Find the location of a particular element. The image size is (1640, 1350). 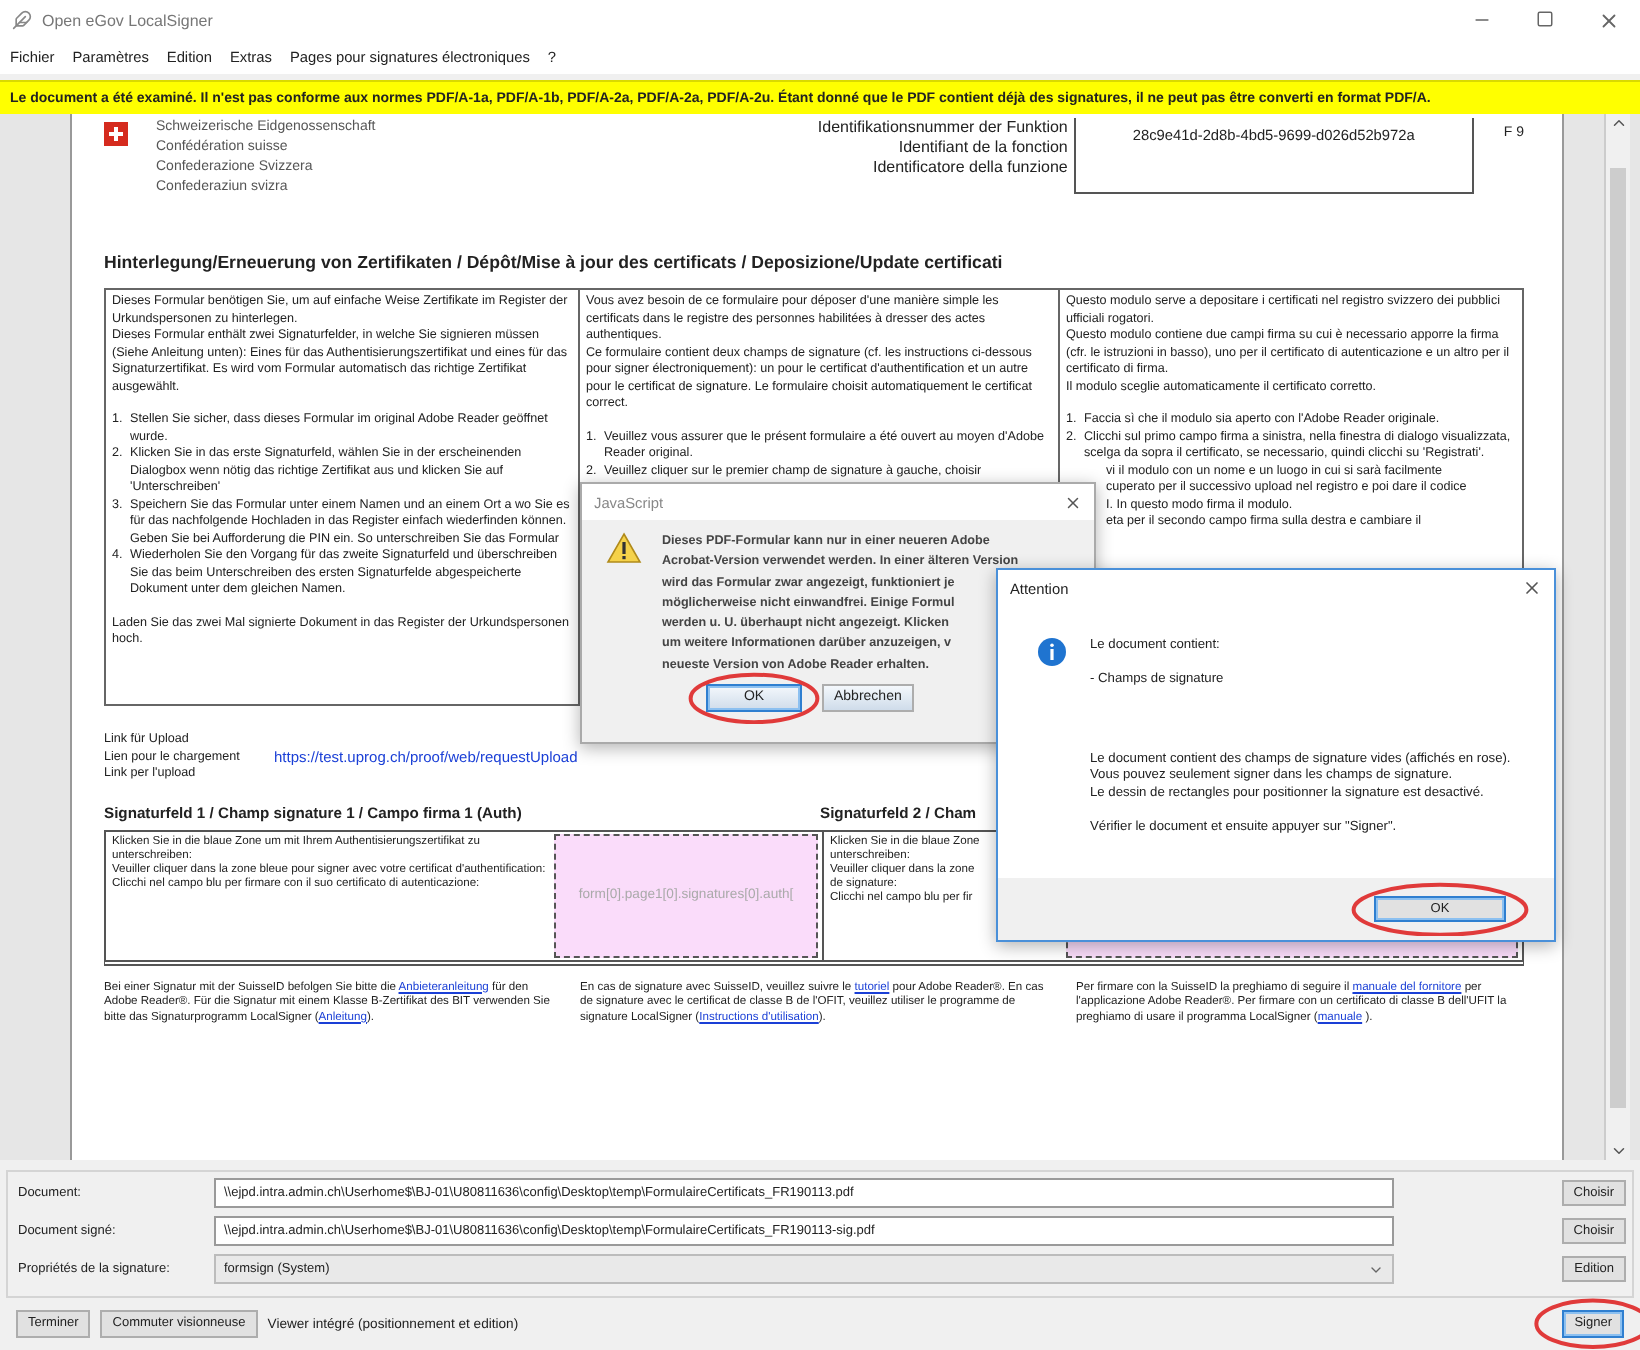

scrollbar is located at coordinates (1617, 637).